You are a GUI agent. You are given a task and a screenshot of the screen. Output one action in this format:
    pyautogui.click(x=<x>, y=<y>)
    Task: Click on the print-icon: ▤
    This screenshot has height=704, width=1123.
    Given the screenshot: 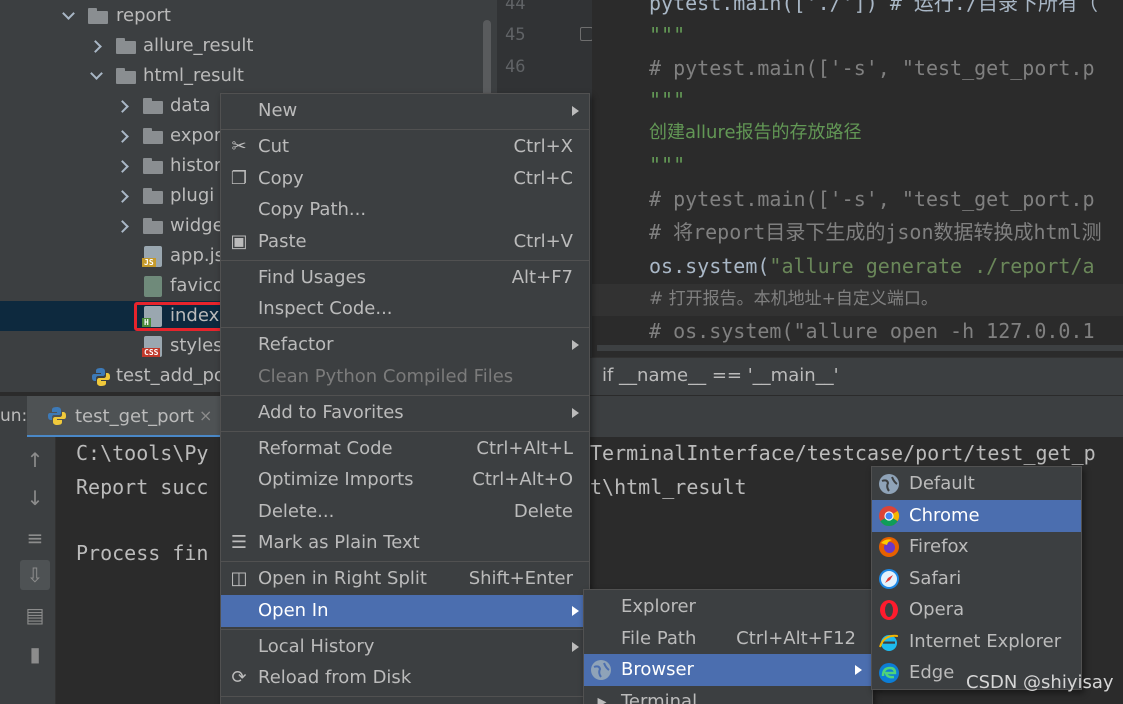 What is the action you would take?
    pyautogui.click(x=35, y=615)
    